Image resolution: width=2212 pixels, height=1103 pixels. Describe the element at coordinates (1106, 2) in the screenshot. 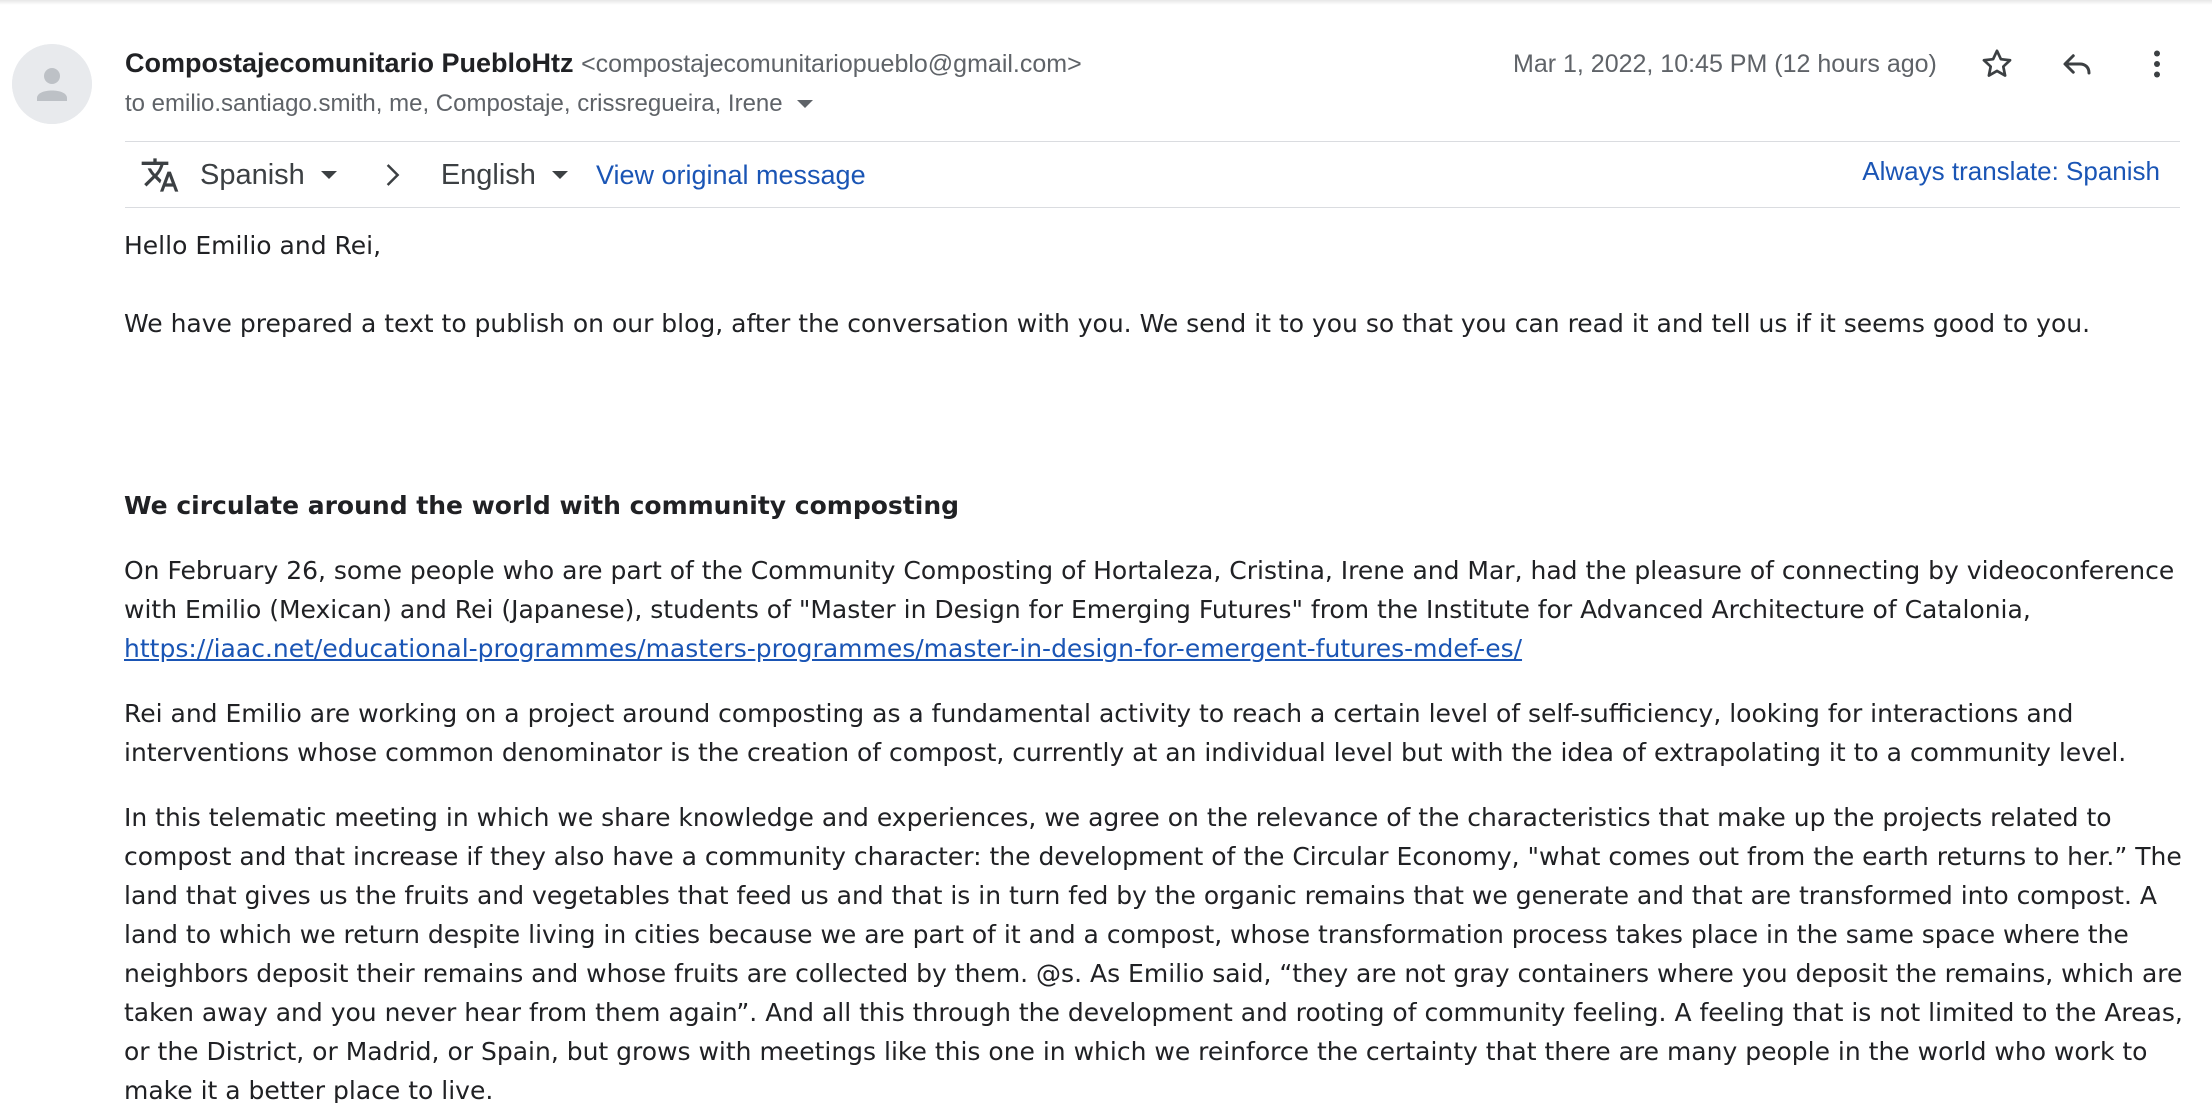

I see `top-edge-shadow` at that location.